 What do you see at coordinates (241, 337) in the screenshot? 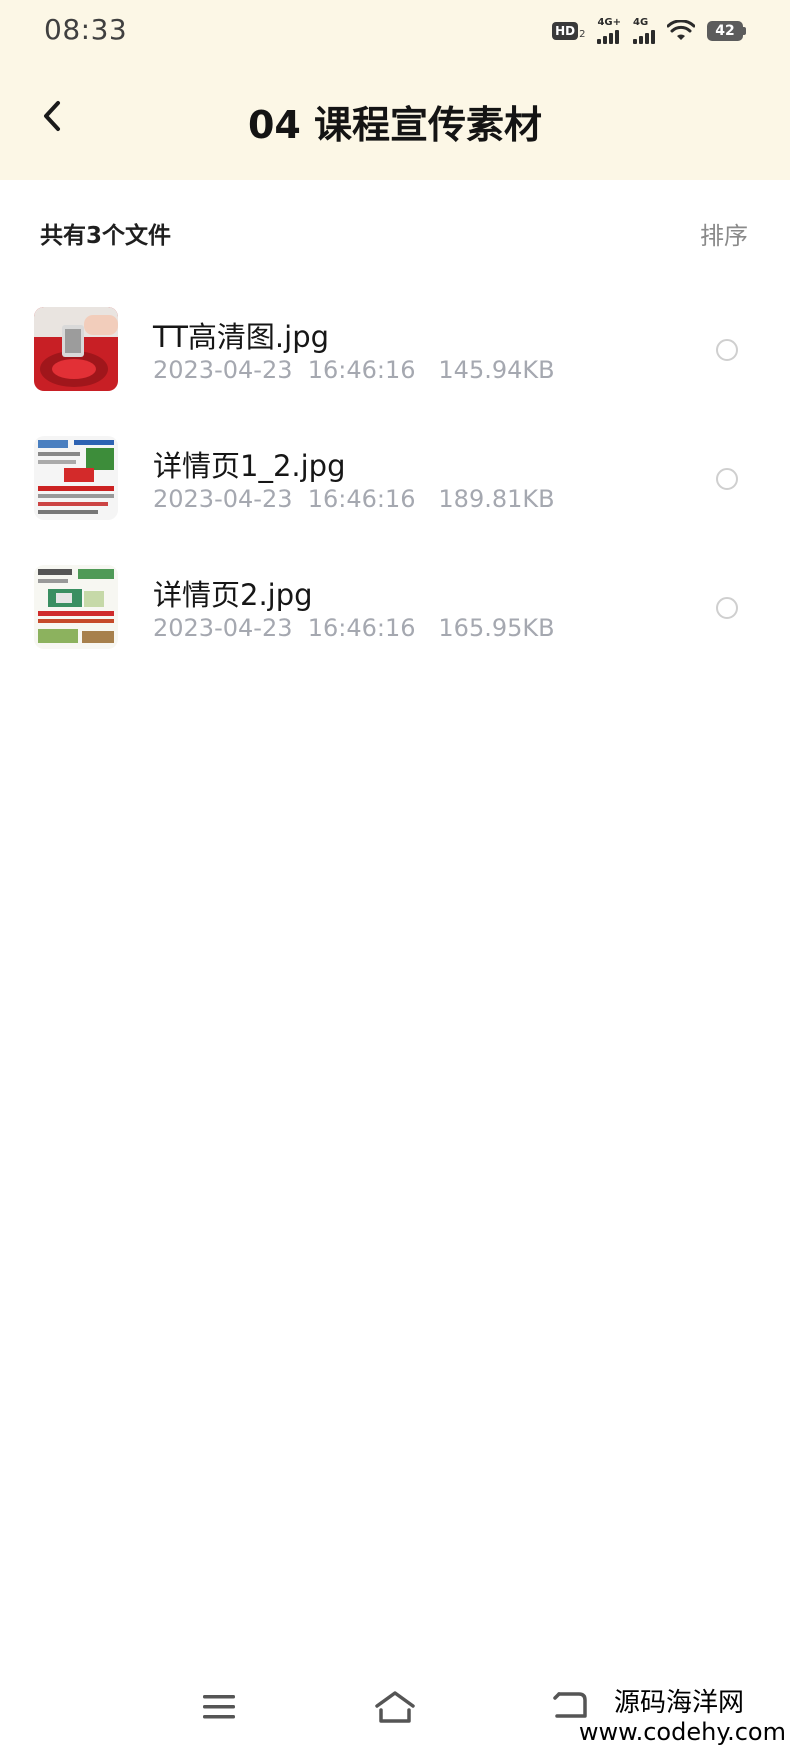
I see `file-name: TT高清图.jpg` at bounding box center [241, 337].